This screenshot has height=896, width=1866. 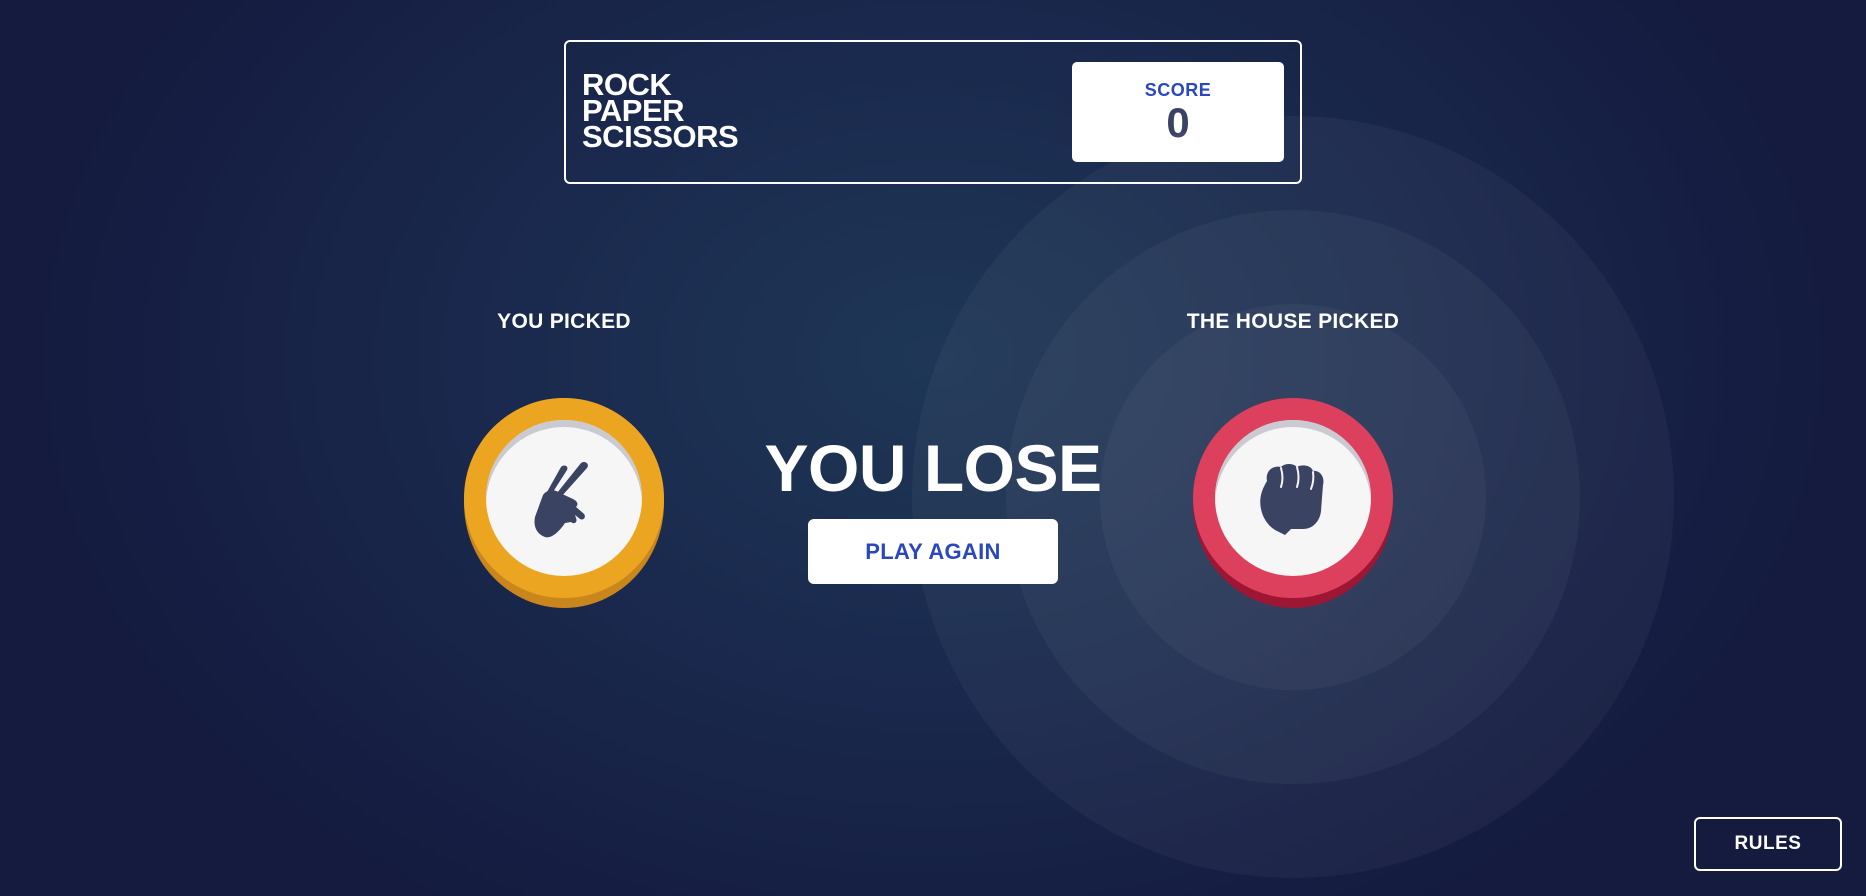 I want to click on you-pick-token-scissors, so click(x=564, y=503).